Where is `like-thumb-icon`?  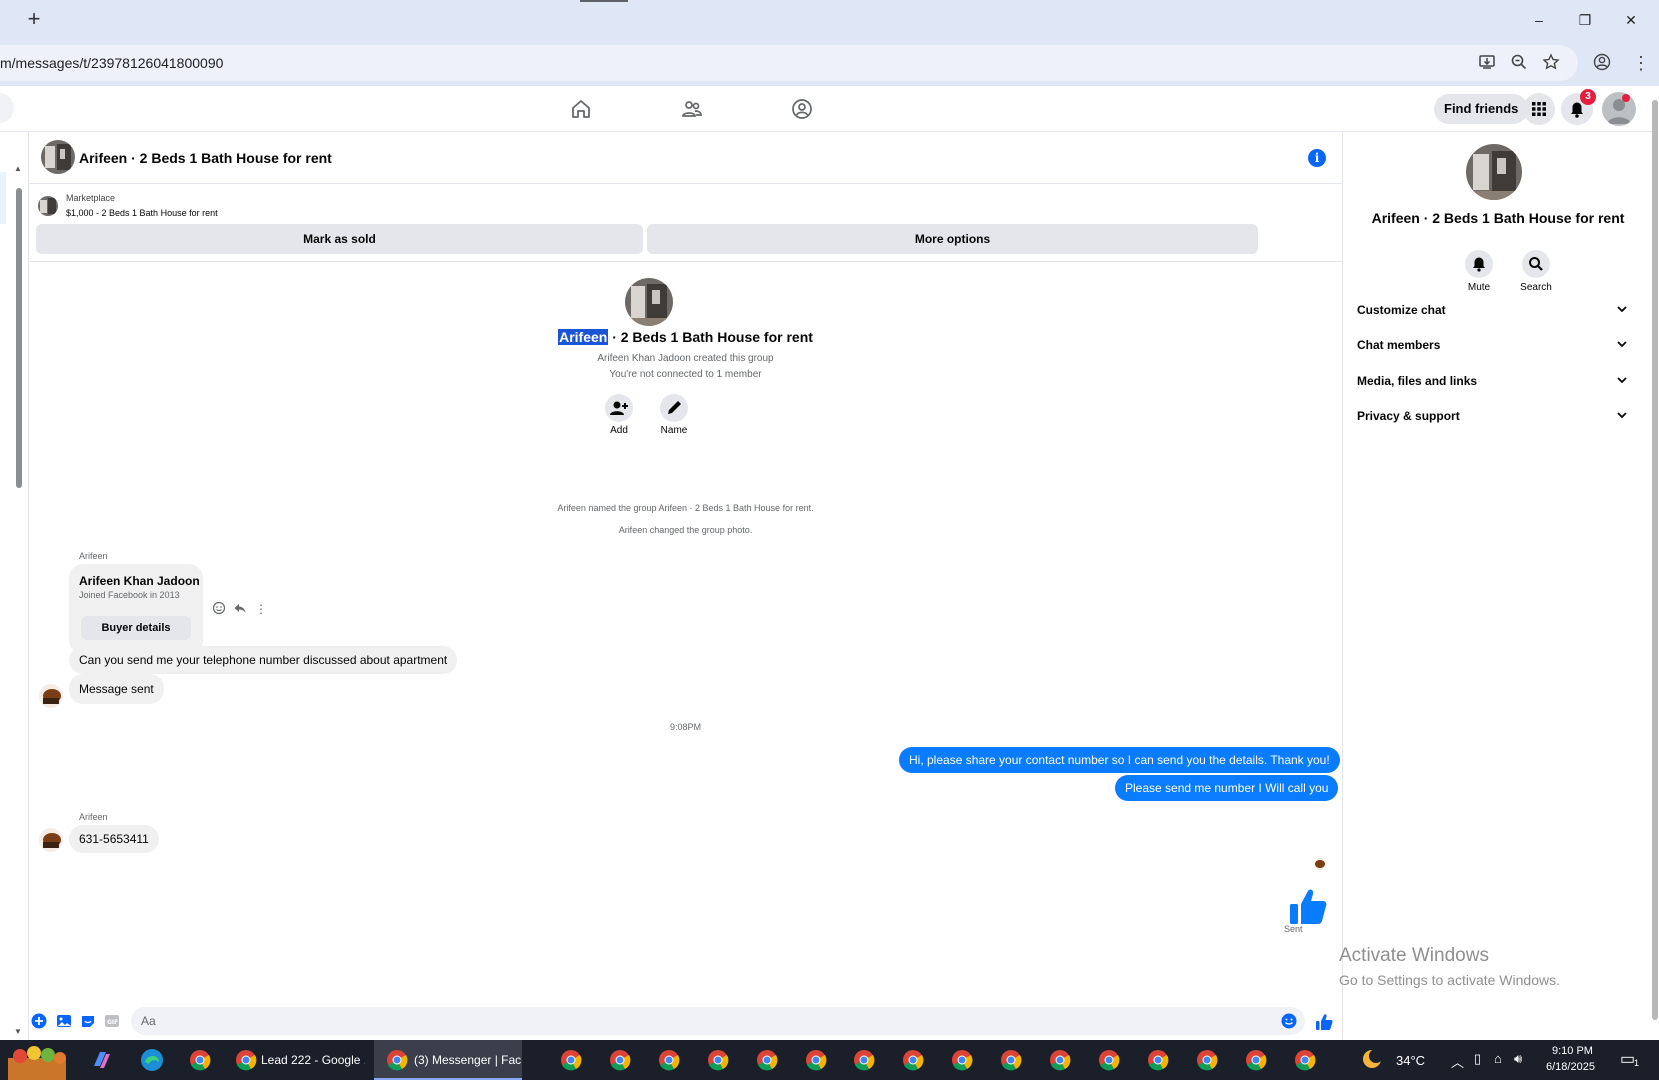 like-thumb-icon is located at coordinates (1324, 1021).